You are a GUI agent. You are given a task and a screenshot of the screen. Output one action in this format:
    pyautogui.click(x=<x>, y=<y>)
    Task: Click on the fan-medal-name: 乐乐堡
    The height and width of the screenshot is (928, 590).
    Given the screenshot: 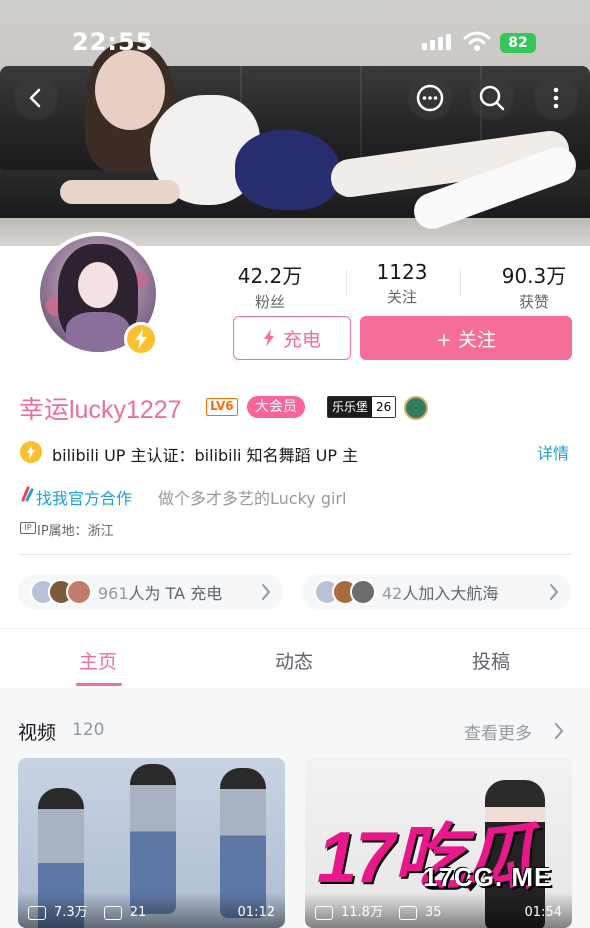 What is the action you would take?
    pyautogui.click(x=350, y=407)
    